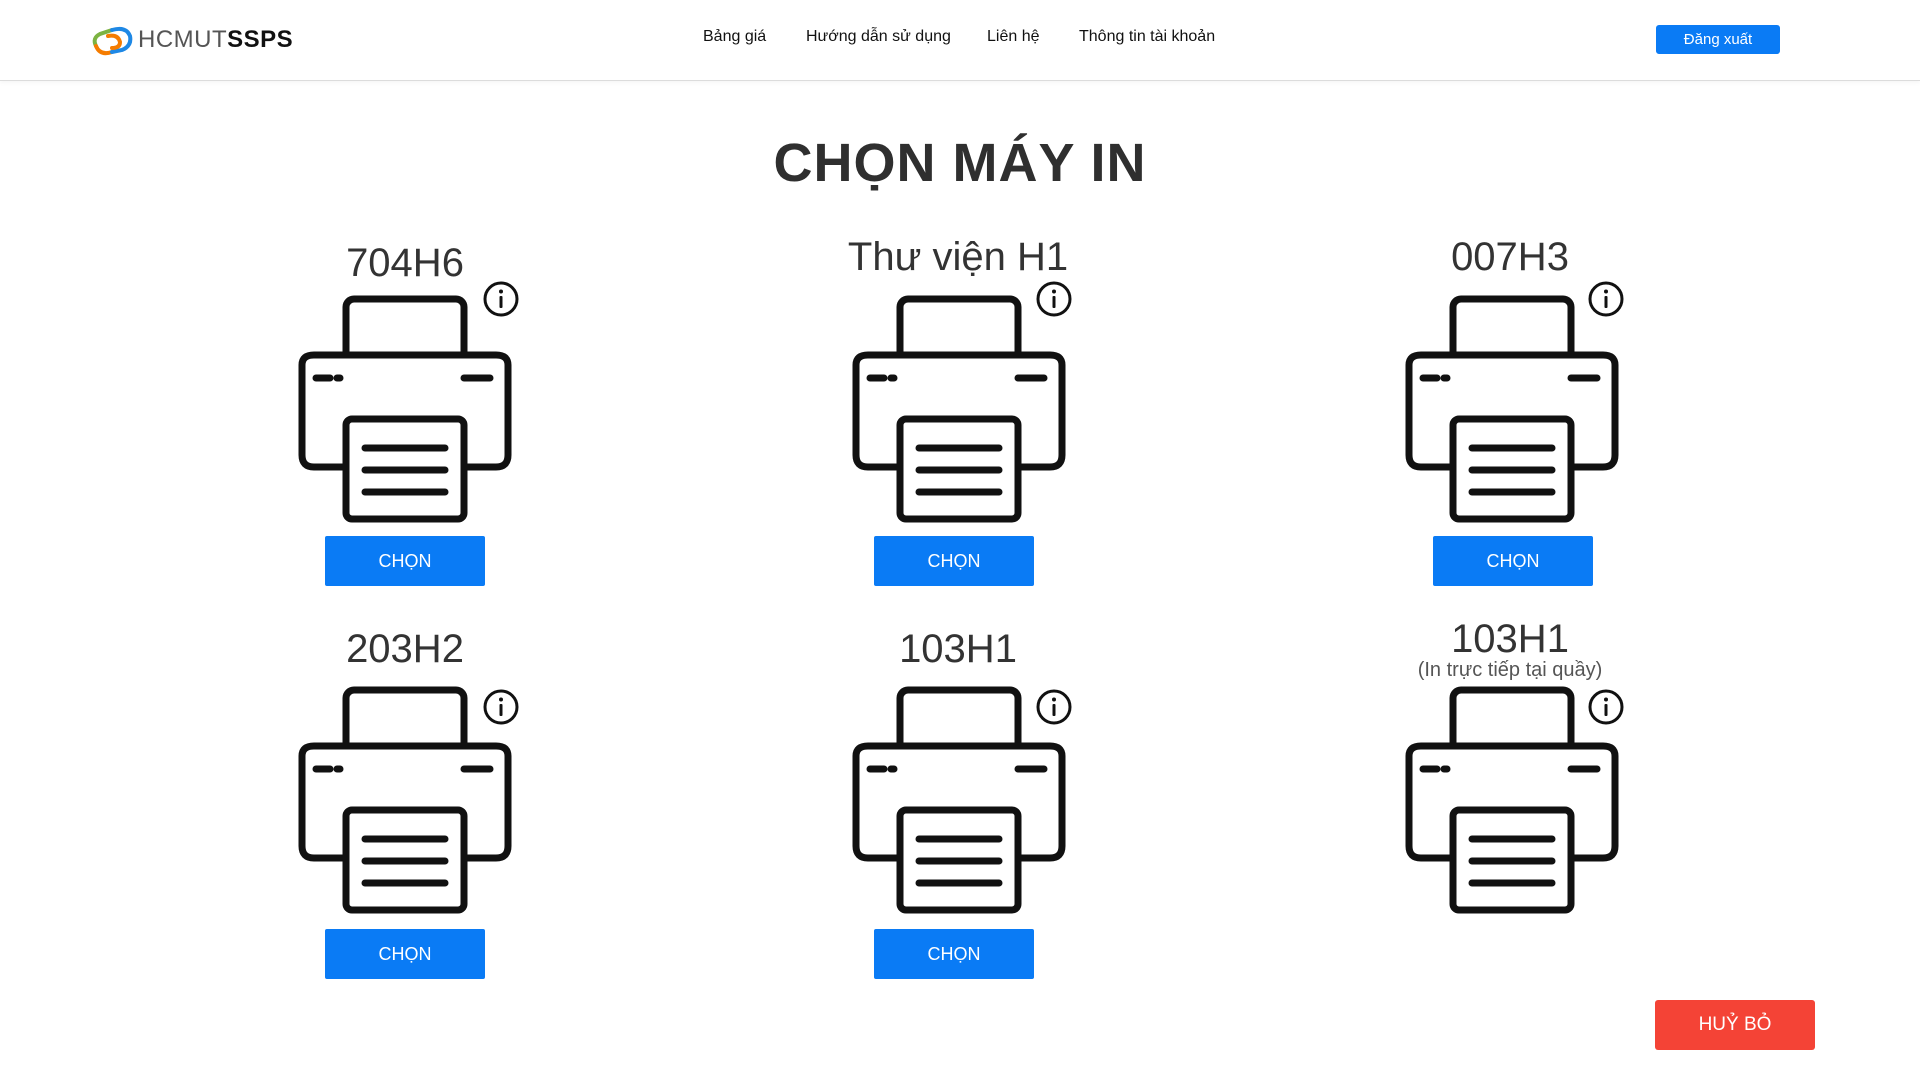  Describe the element at coordinates (958, 812) in the screenshot. I see `printer-card-103h1: 103H1 CHỌN` at that location.